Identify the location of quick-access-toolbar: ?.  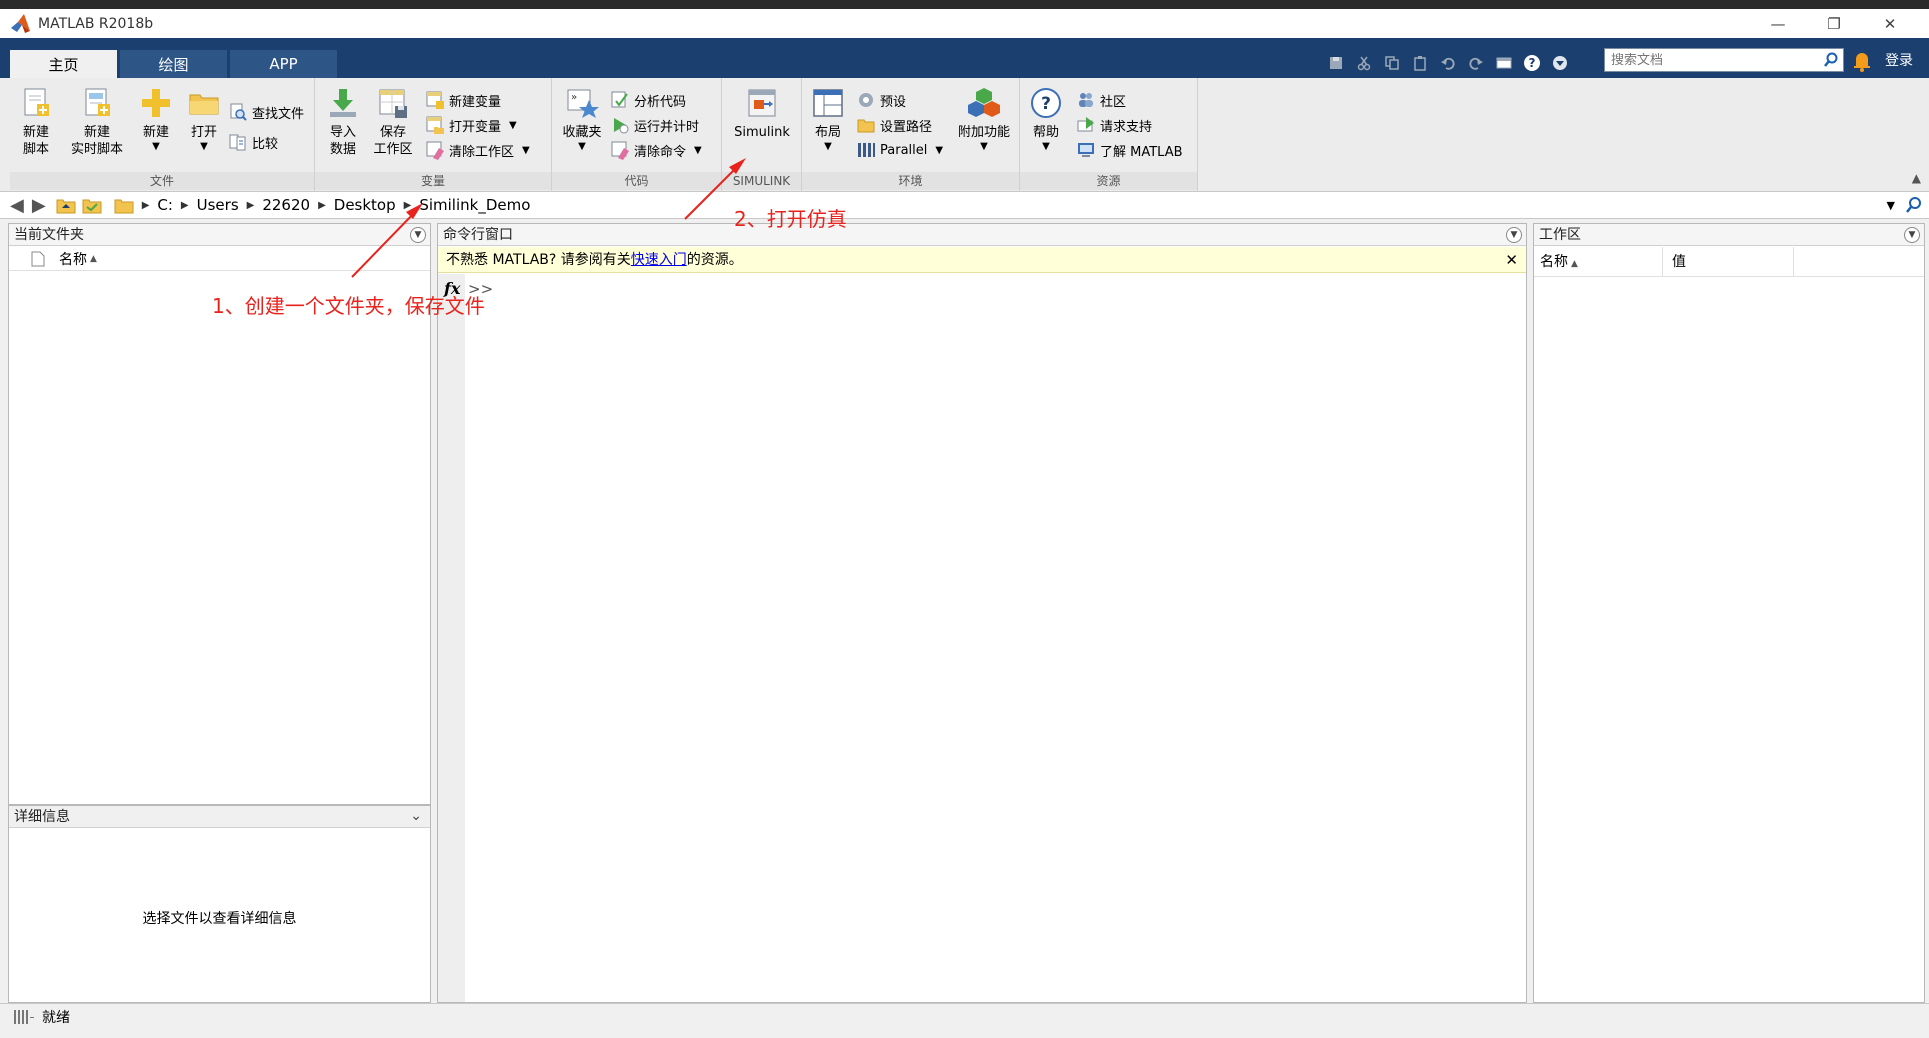
(1448, 63).